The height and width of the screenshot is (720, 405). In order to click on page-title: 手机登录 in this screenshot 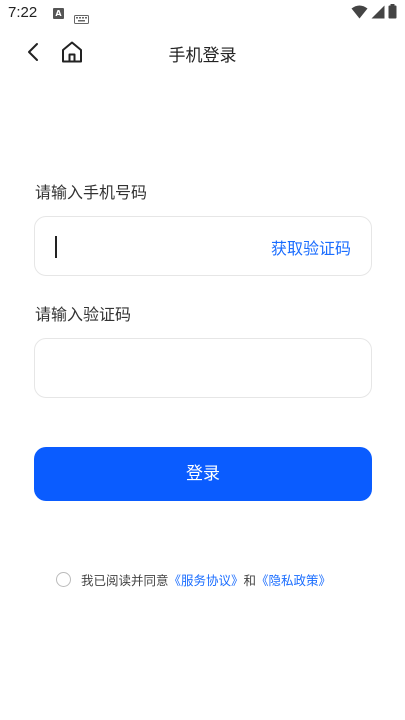, I will do `click(202, 56)`.